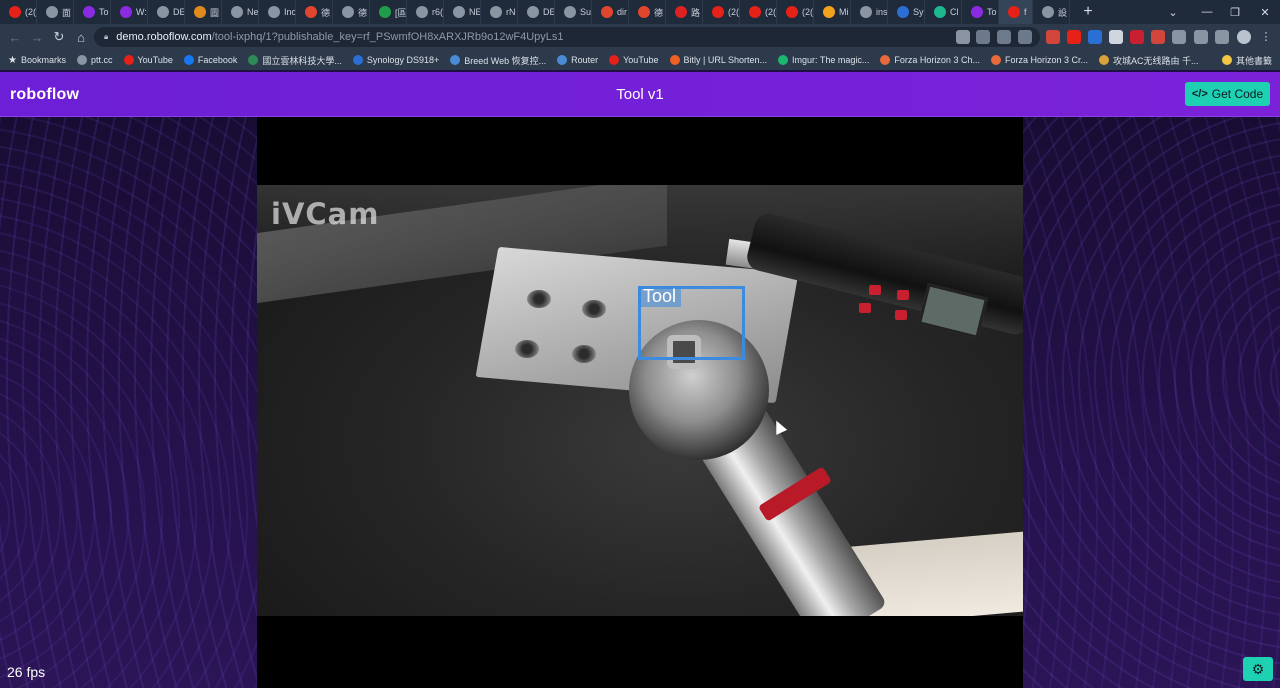  What do you see at coordinates (37, 37) in the screenshot?
I see `forward-icon: →` at bounding box center [37, 37].